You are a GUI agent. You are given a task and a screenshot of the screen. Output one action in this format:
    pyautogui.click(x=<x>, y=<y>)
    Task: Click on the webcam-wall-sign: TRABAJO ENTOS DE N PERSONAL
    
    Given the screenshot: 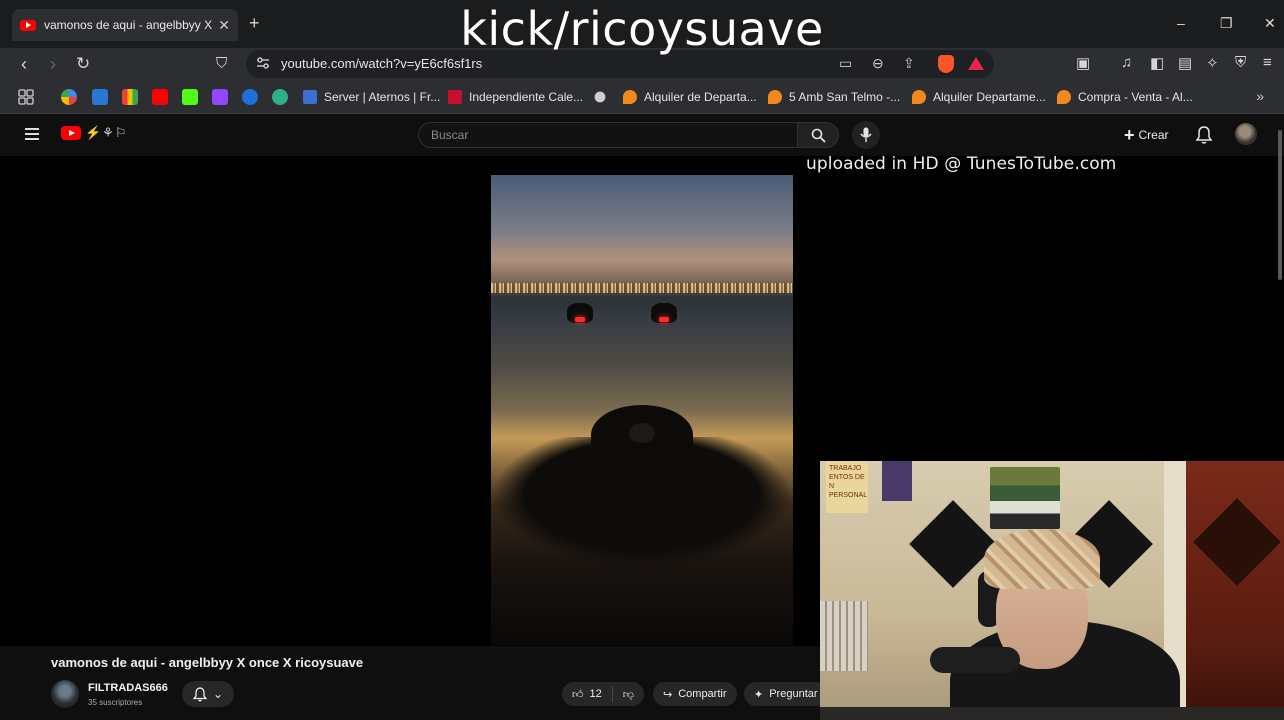 What is the action you would take?
    pyautogui.click(x=847, y=487)
    